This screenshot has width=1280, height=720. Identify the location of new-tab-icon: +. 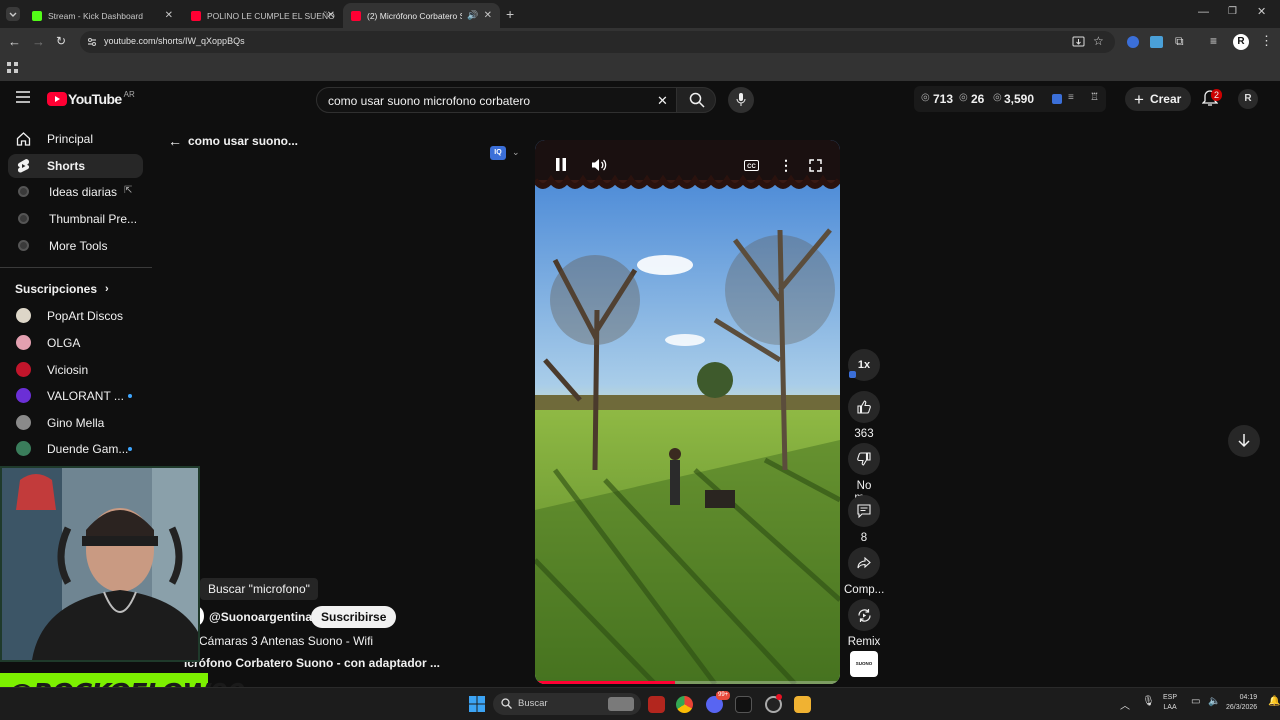
(510, 14).